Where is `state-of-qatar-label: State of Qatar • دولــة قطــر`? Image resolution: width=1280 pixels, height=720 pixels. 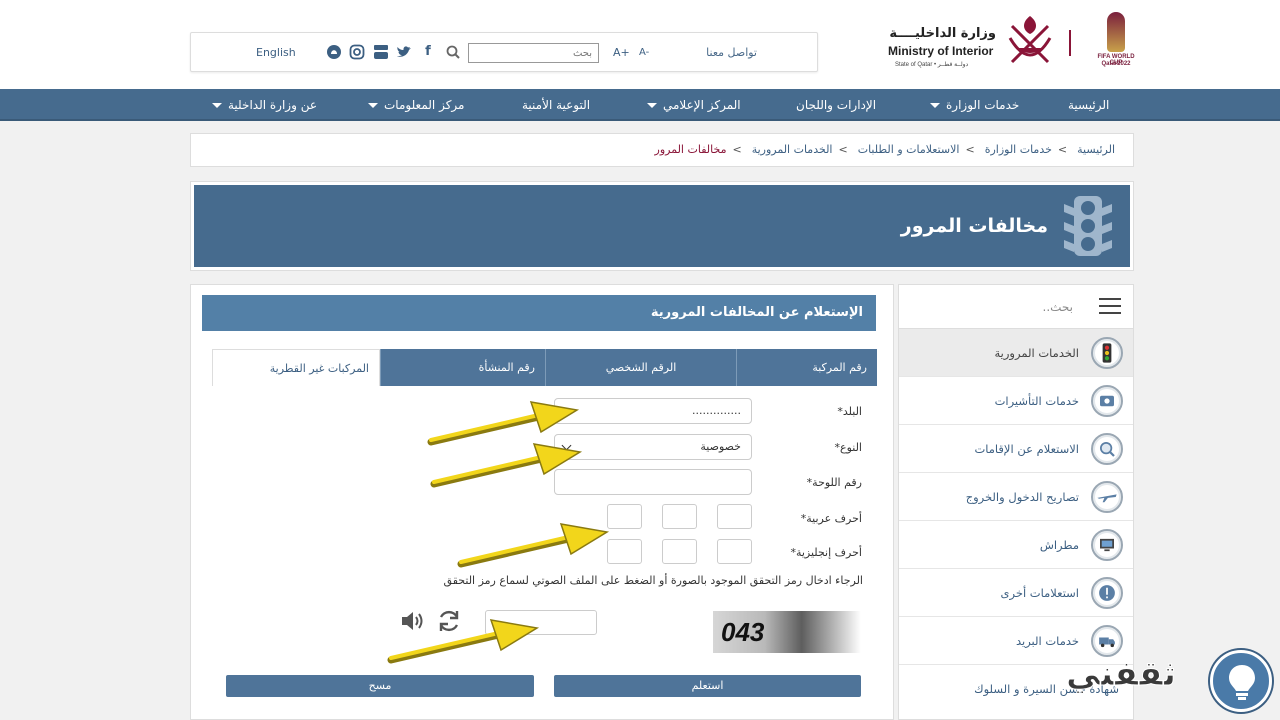
state-of-qatar-label: State of Qatar • دولــة قطــر is located at coordinates (932, 65).